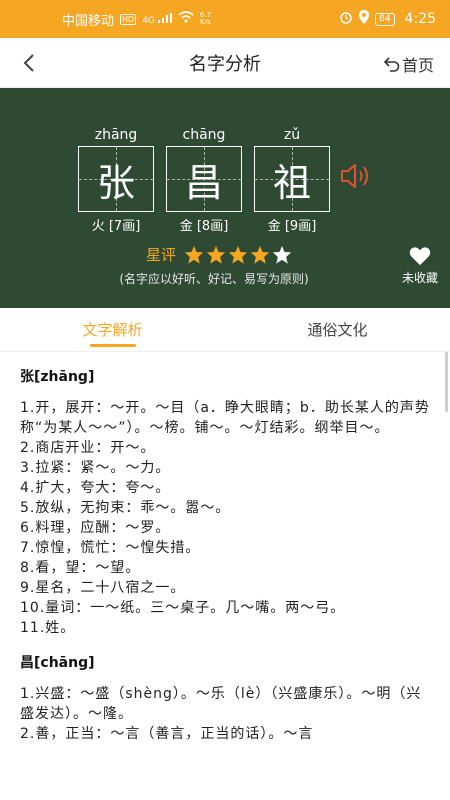 Image resolution: width=450 pixels, height=800 pixels. I want to click on rating-note: (名字应以好听、好记、易写为原则), so click(214, 279).